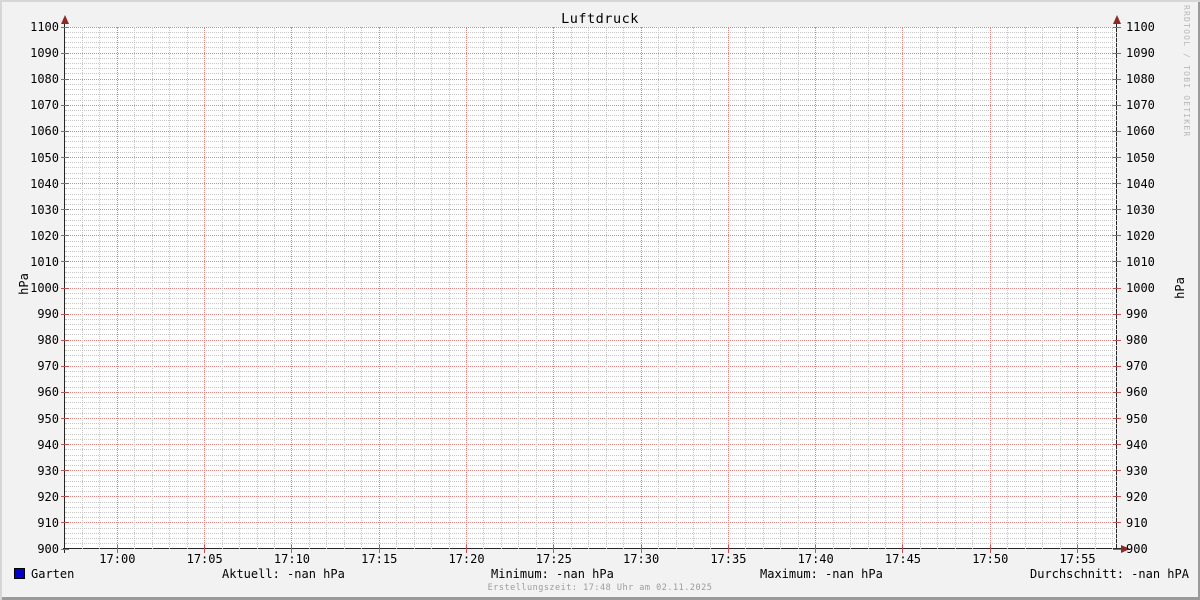 The image size is (1200, 600). I want to click on y-axis-tick-label-right: 1090, so click(1140, 53).